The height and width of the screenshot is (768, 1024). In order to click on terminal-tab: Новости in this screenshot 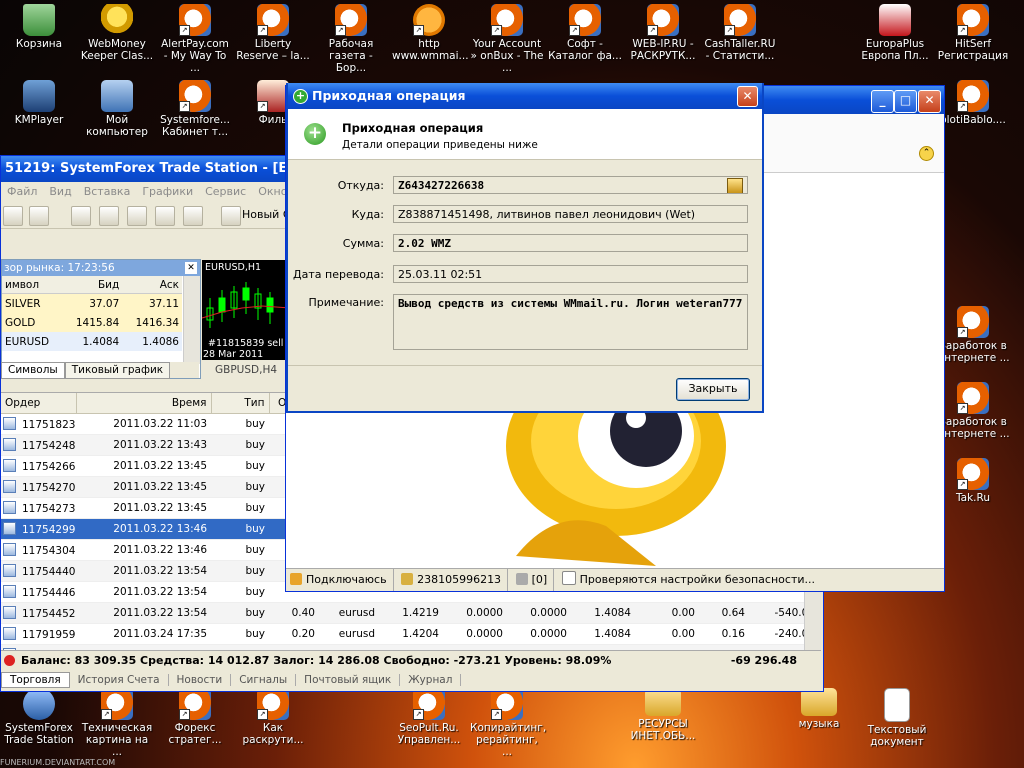, I will do `click(200, 680)`.